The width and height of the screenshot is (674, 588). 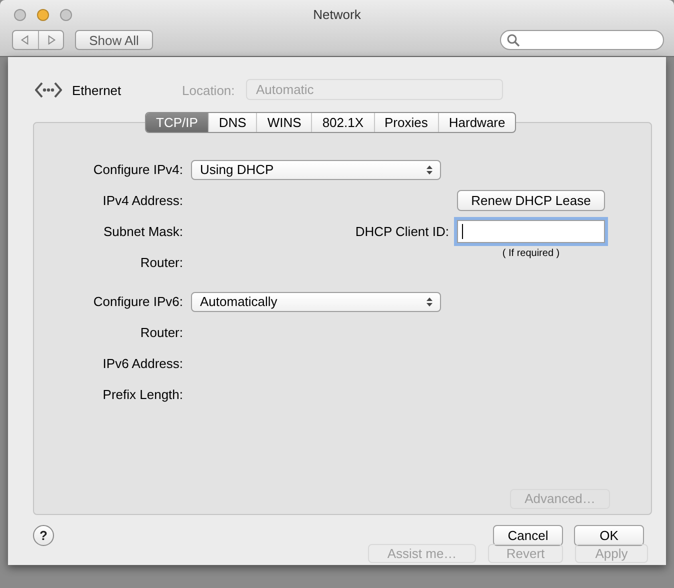 What do you see at coordinates (374, 89) in the screenshot?
I see `dimmed-popup: Automatic` at bounding box center [374, 89].